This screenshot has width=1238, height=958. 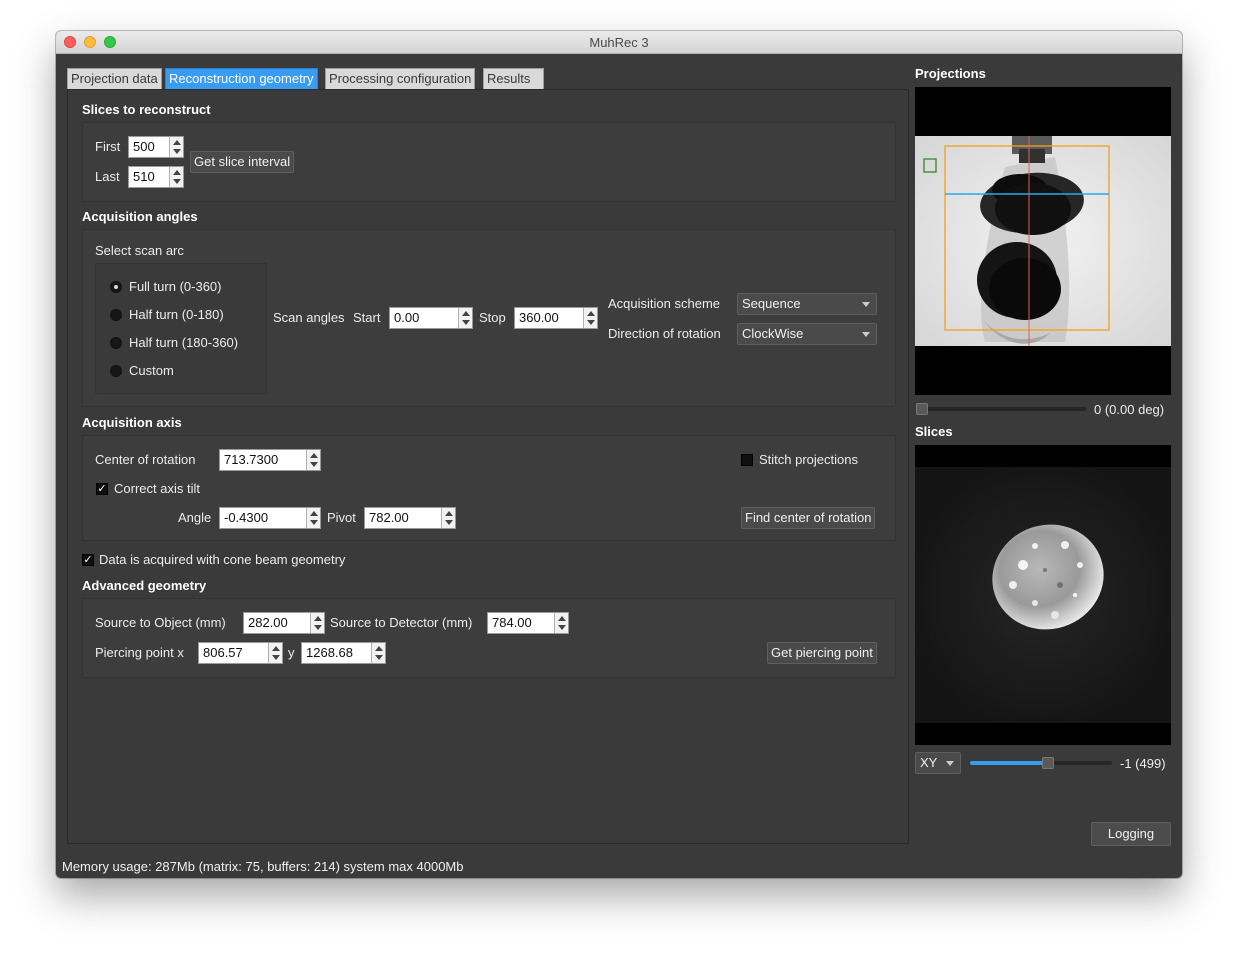 I want to click on acquisition-scheme-select: Sequence, so click(x=807, y=304).